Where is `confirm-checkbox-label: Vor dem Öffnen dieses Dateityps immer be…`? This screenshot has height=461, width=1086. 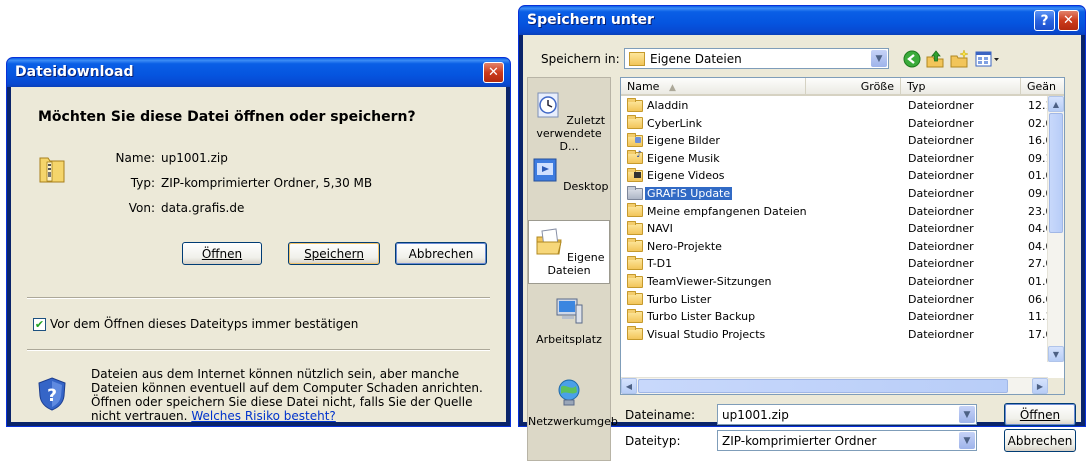 confirm-checkbox-label: Vor dem Öffnen dieses Dateityps immer be… is located at coordinates (204, 324).